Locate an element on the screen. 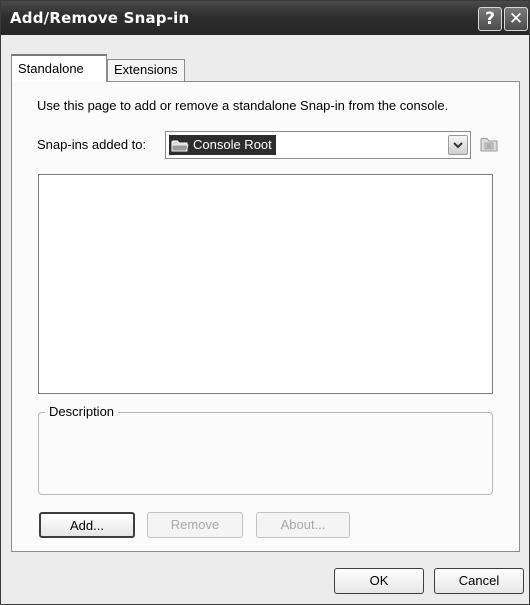 The image size is (530, 605). close-button: ✕ is located at coordinates (516, 19).